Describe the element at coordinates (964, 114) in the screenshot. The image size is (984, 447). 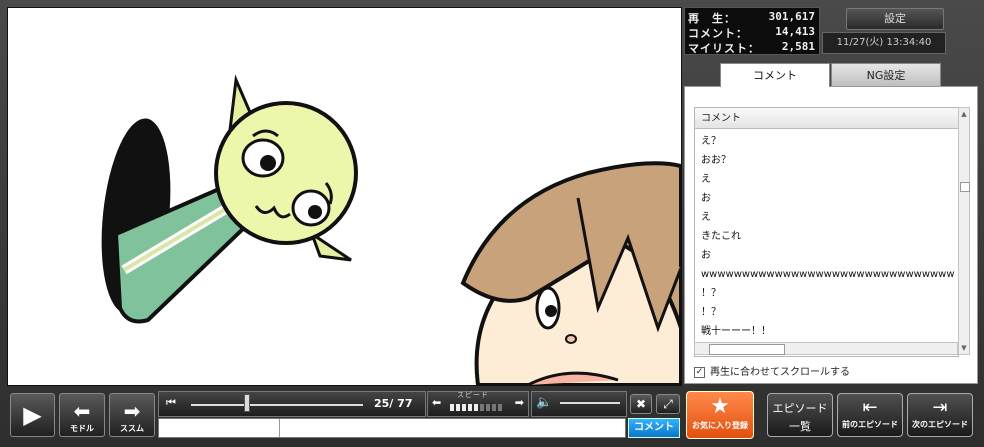
I see `scroll-up-icon: ▲` at that location.